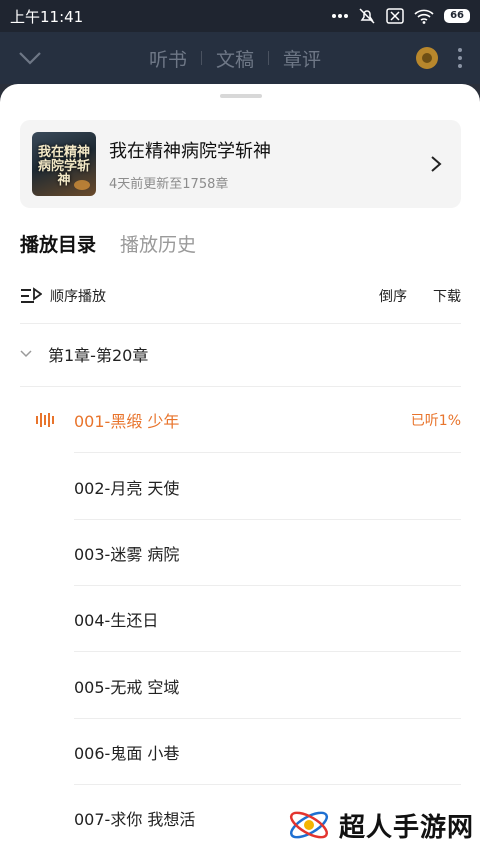  What do you see at coordinates (447, 296) in the screenshot?
I see `download-button: 下载` at bounding box center [447, 296].